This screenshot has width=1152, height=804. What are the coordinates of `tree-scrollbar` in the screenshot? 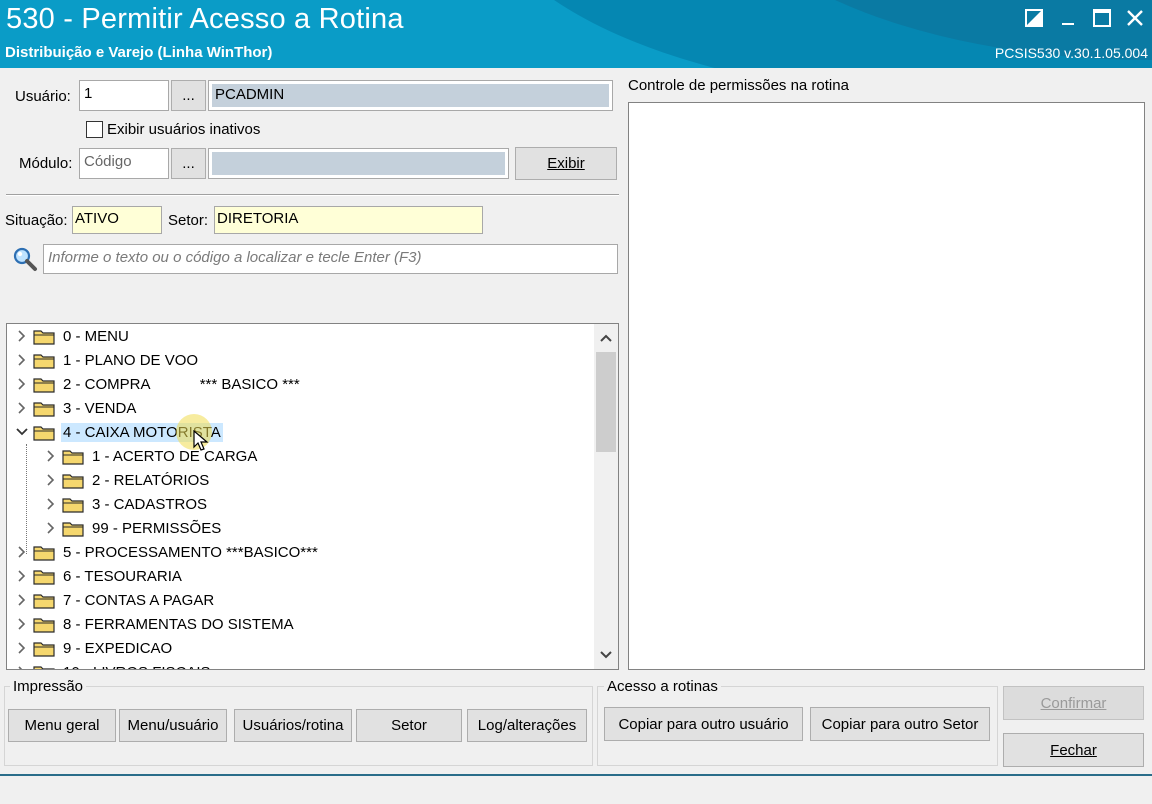 It's located at (606, 496).